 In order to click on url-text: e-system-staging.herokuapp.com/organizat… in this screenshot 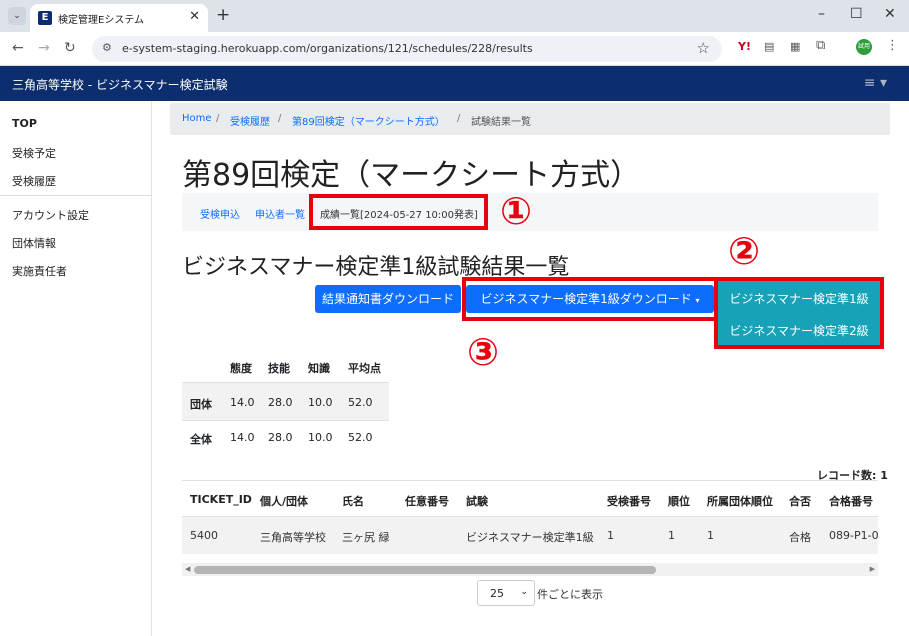, I will do `click(327, 48)`.